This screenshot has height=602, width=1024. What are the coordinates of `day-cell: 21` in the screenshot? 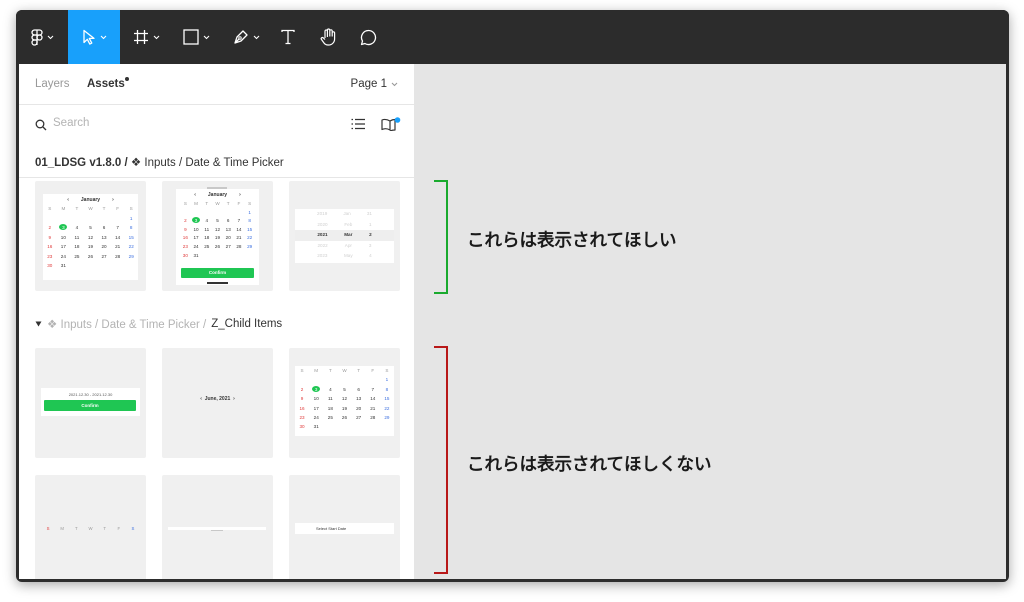 It's located at (373, 408).